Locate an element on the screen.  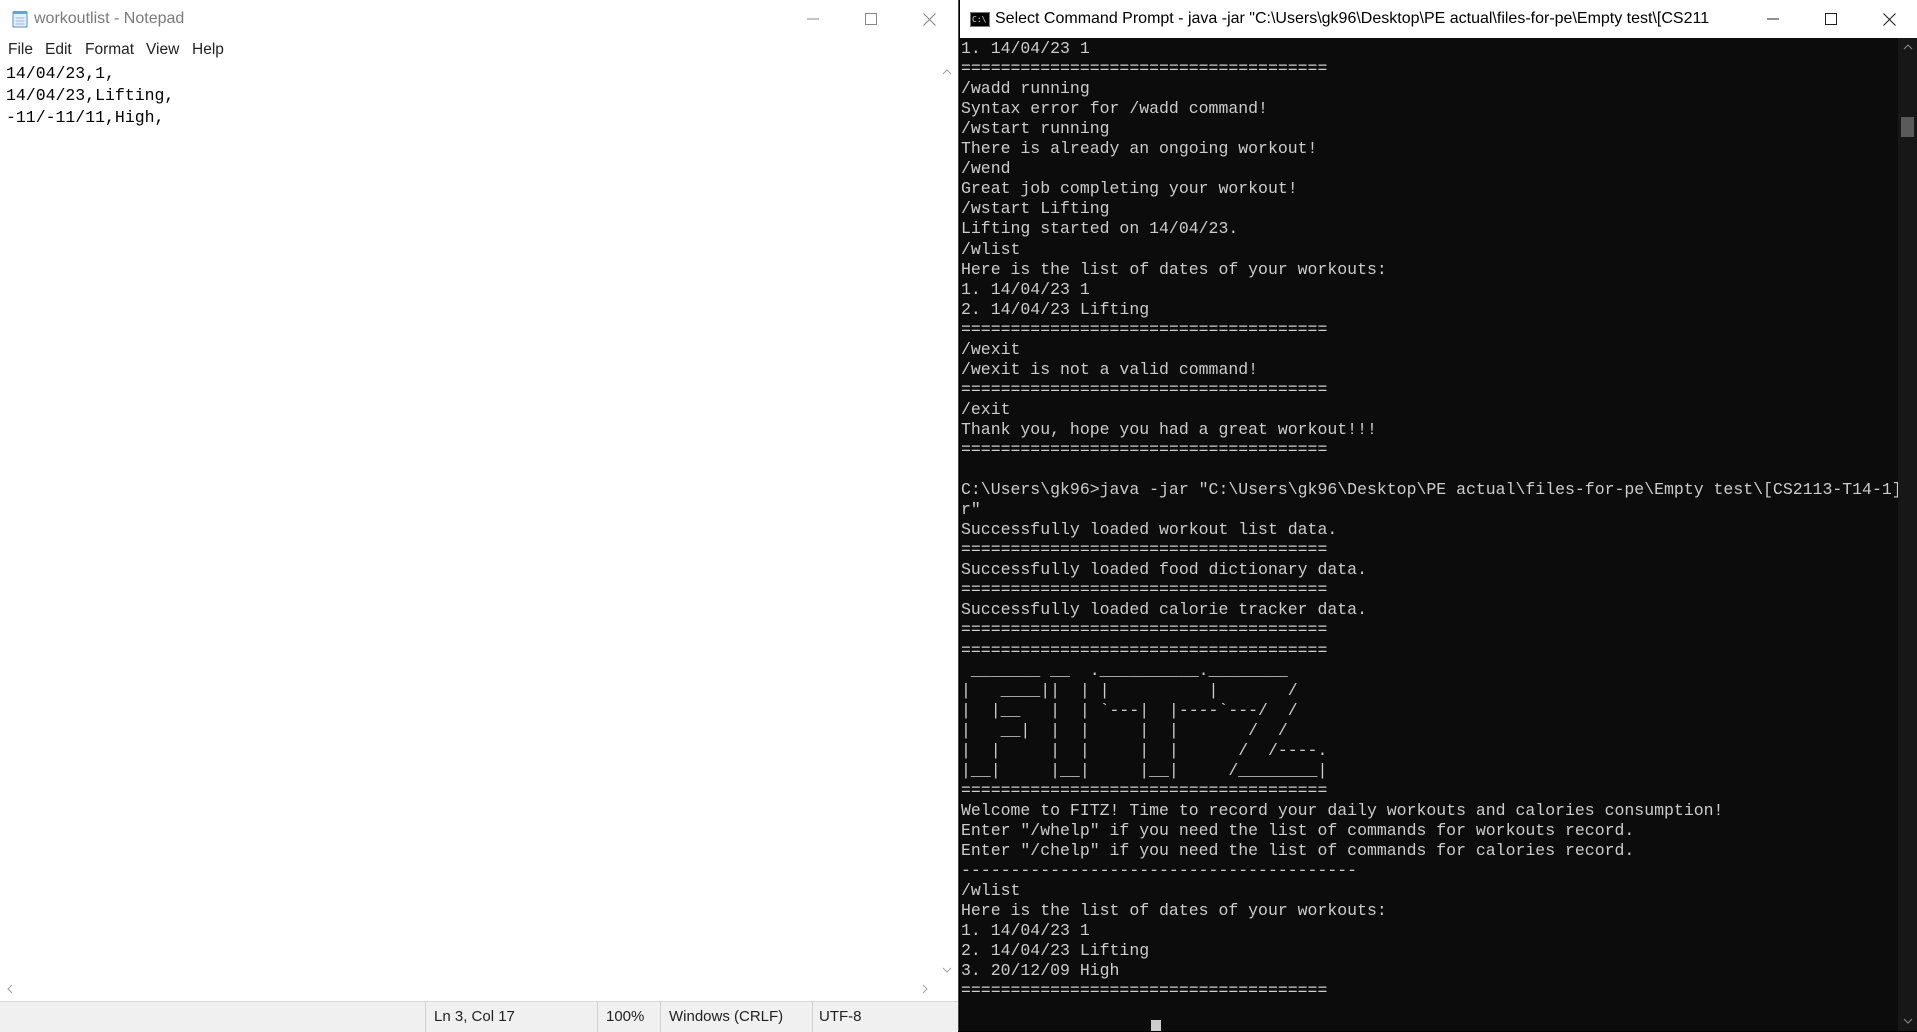
menu-file: File is located at coordinates (20, 50).